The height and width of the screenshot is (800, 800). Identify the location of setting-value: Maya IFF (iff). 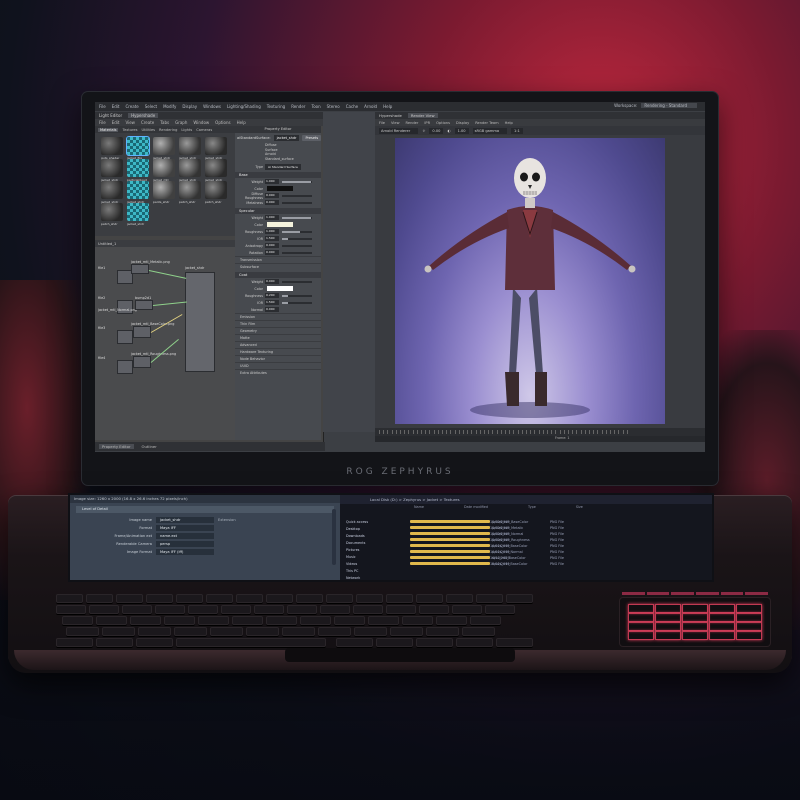
(185, 552).